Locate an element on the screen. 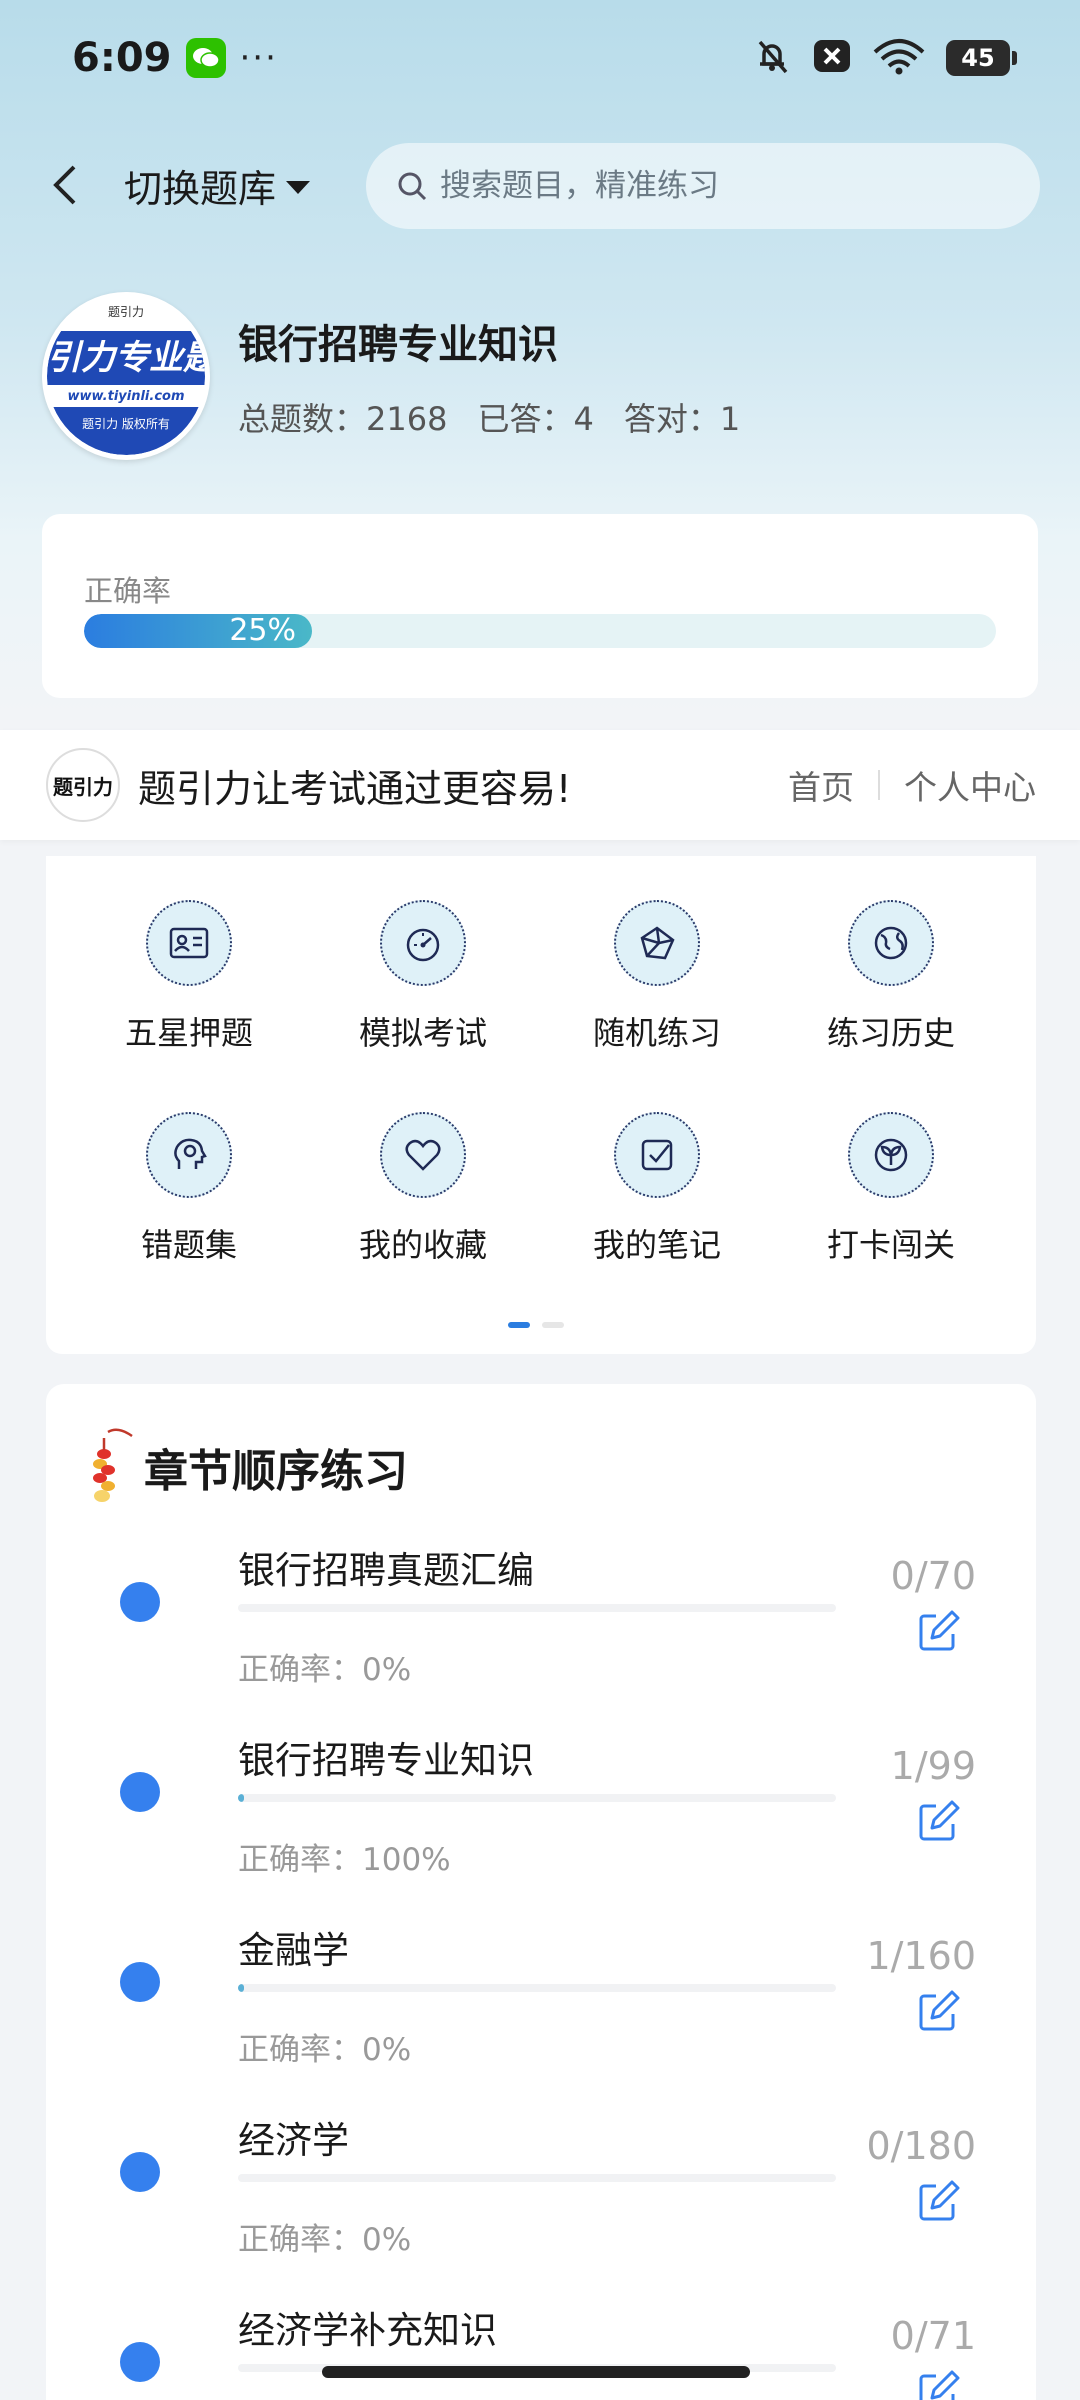 This screenshot has width=1080, height=2400. promo-logo-text: 题引力 is located at coordinates (83, 786).